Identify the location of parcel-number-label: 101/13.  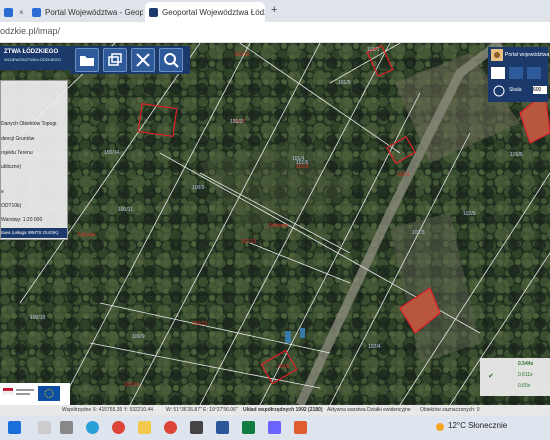
(249, 242).